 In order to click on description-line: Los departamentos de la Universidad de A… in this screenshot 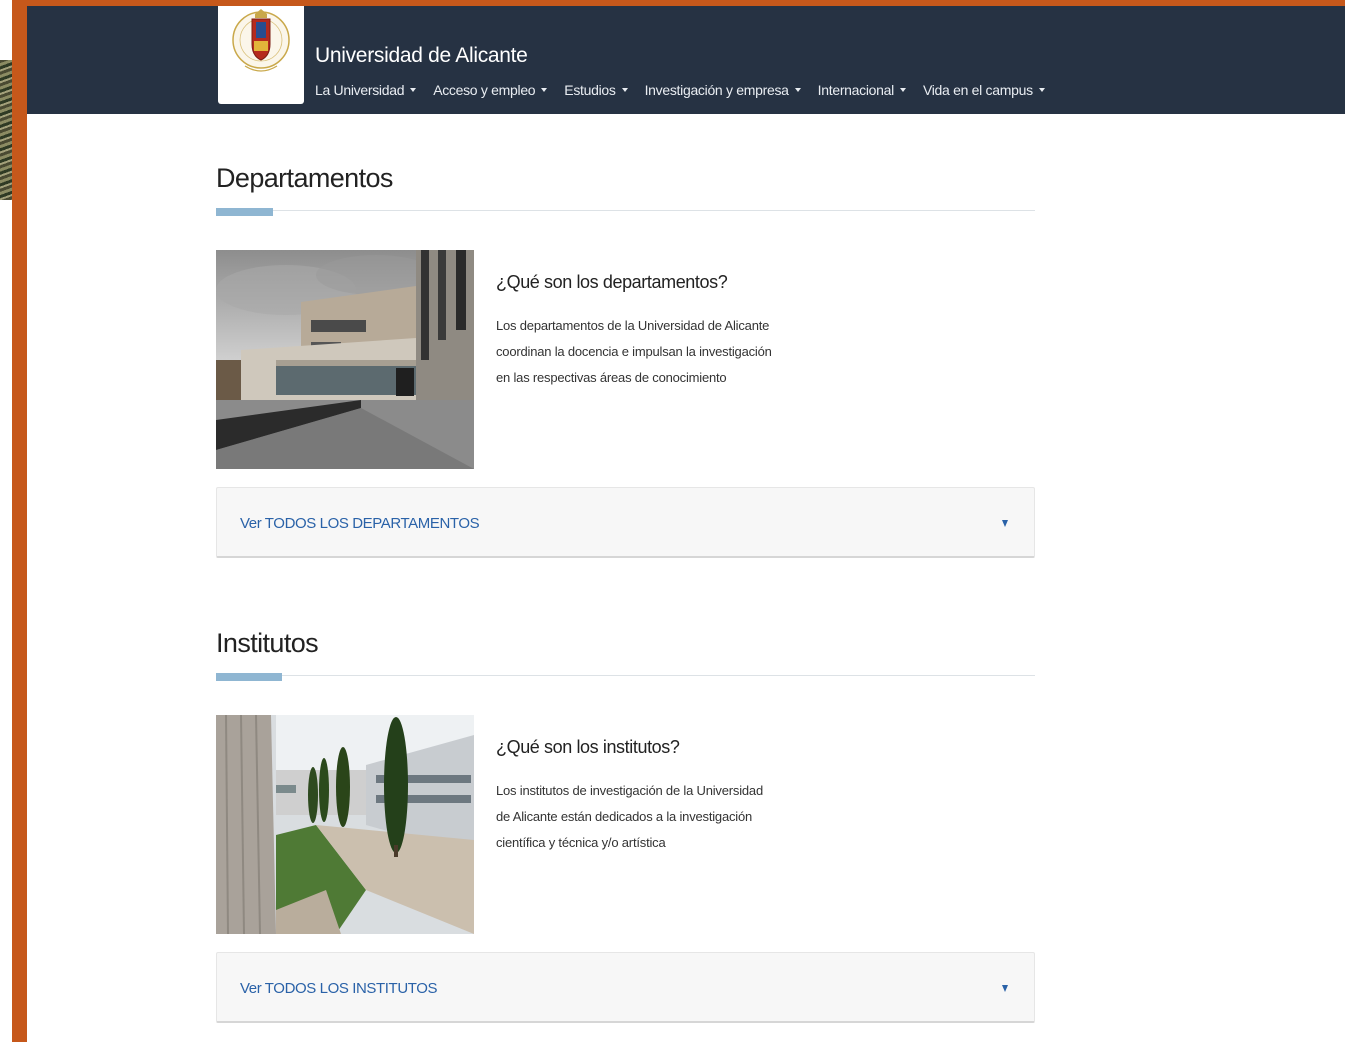, I will do `click(633, 325)`.